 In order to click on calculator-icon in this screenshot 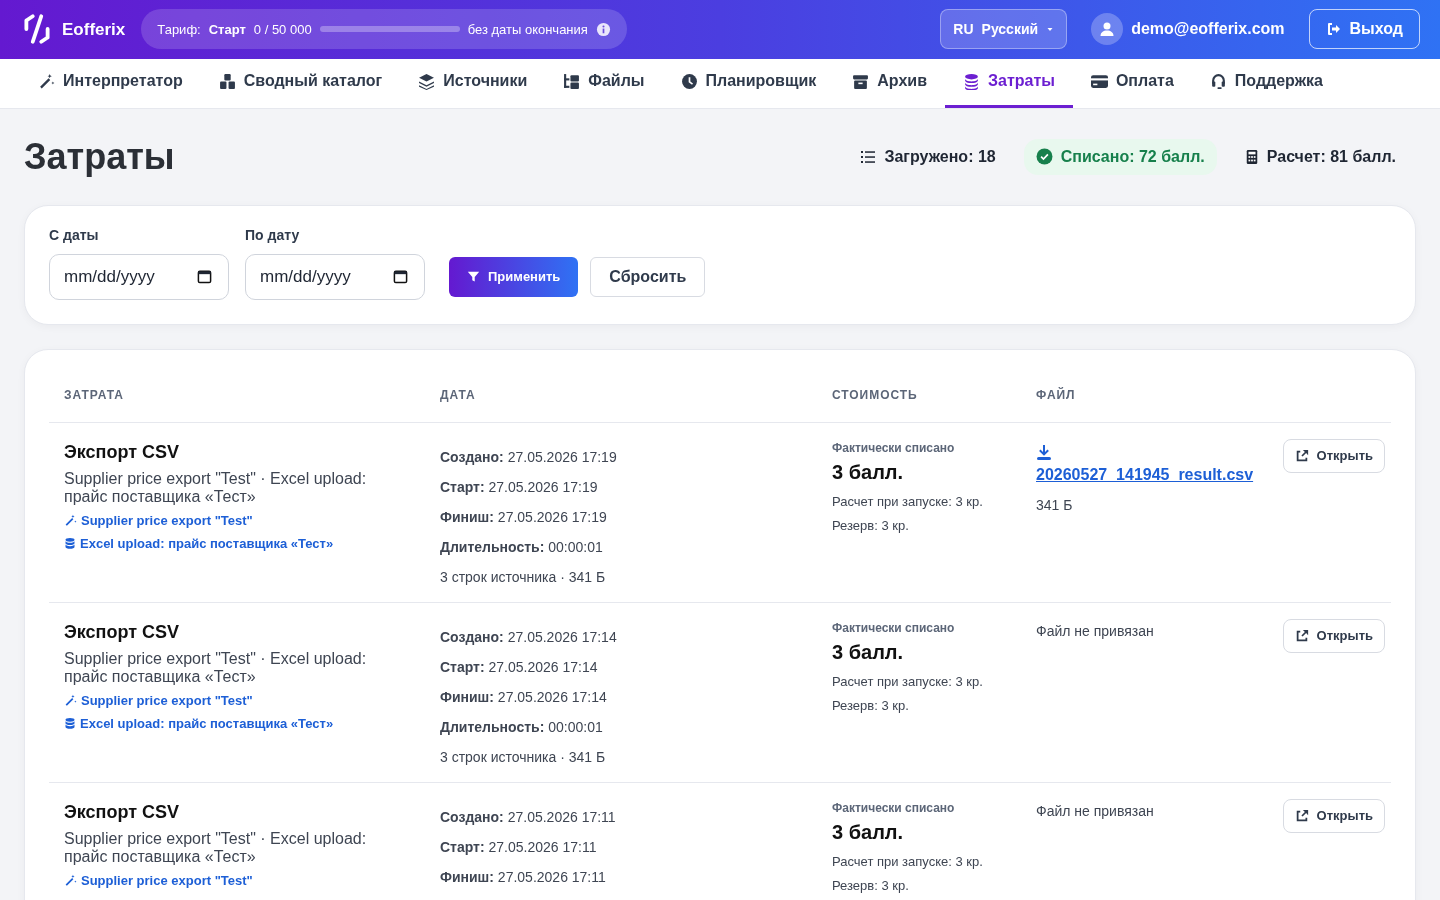, I will do `click(1251, 156)`.